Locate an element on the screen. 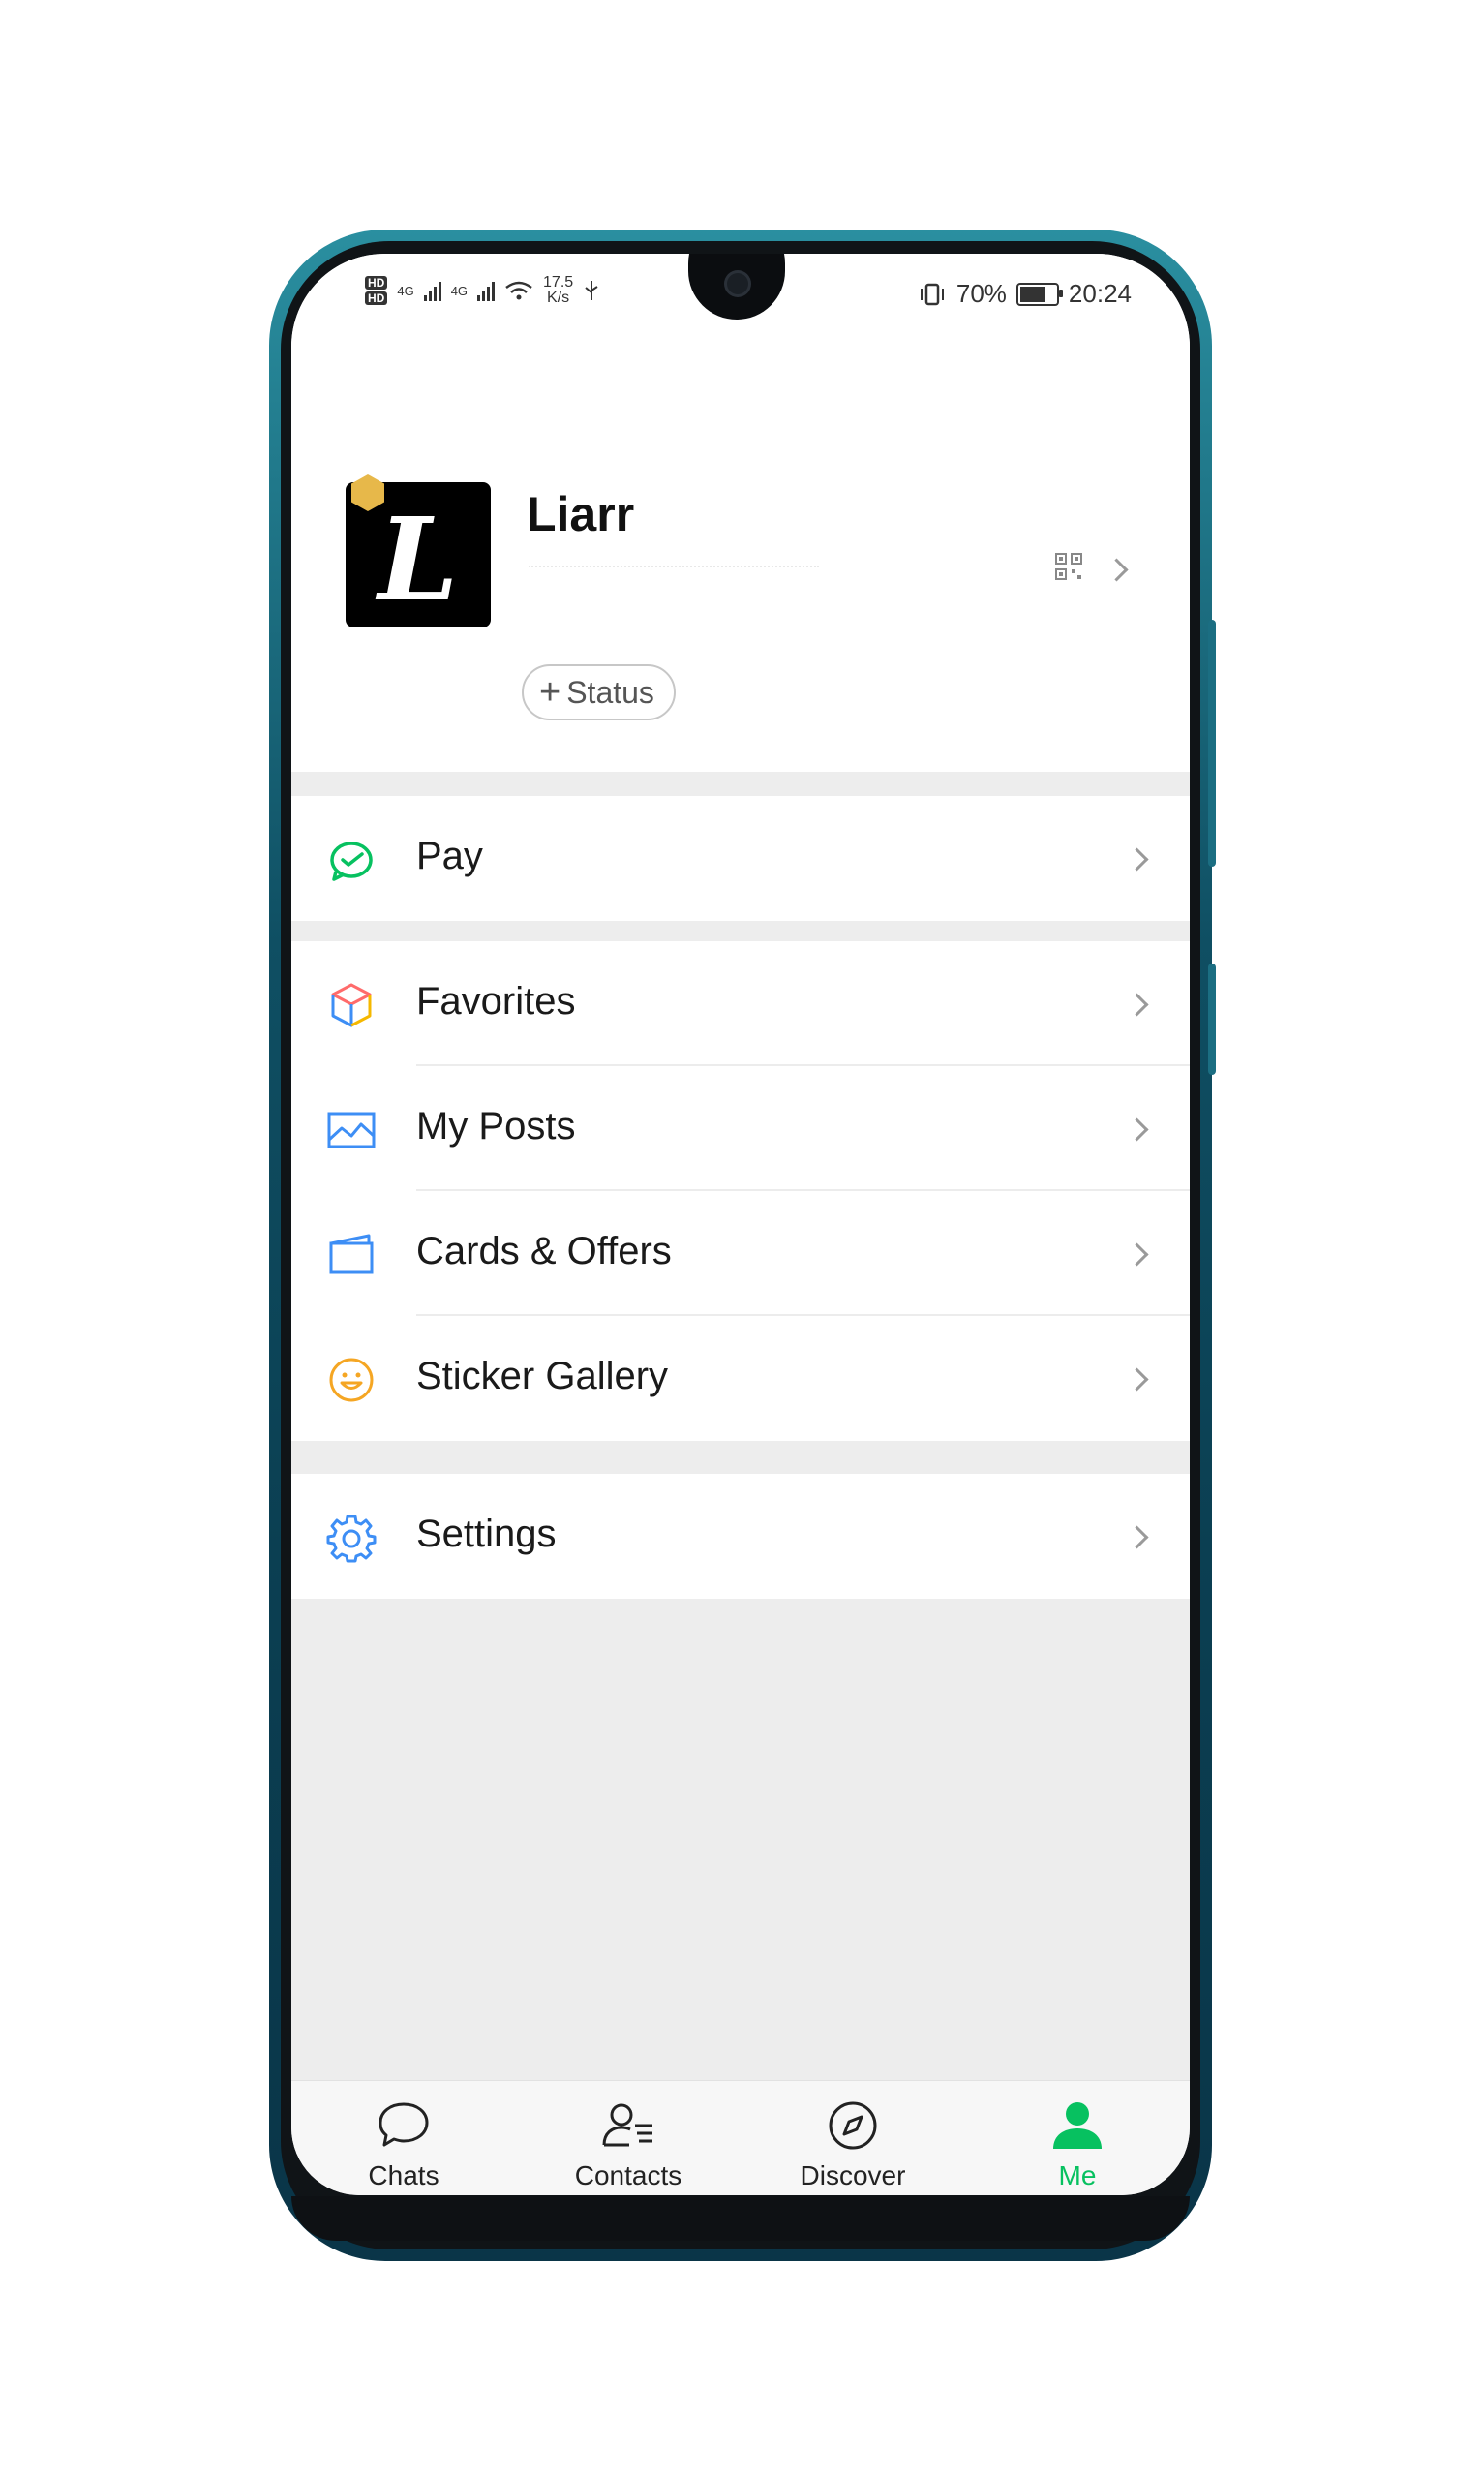  menu-item-favorites: Favorites is located at coordinates (740, 1003).